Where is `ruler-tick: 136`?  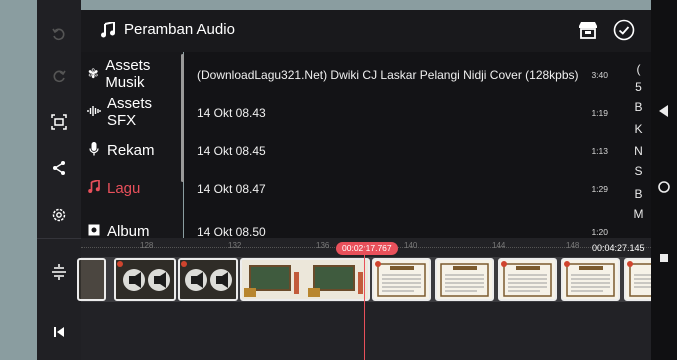
ruler-tick: 136 is located at coordinates (323, 245).